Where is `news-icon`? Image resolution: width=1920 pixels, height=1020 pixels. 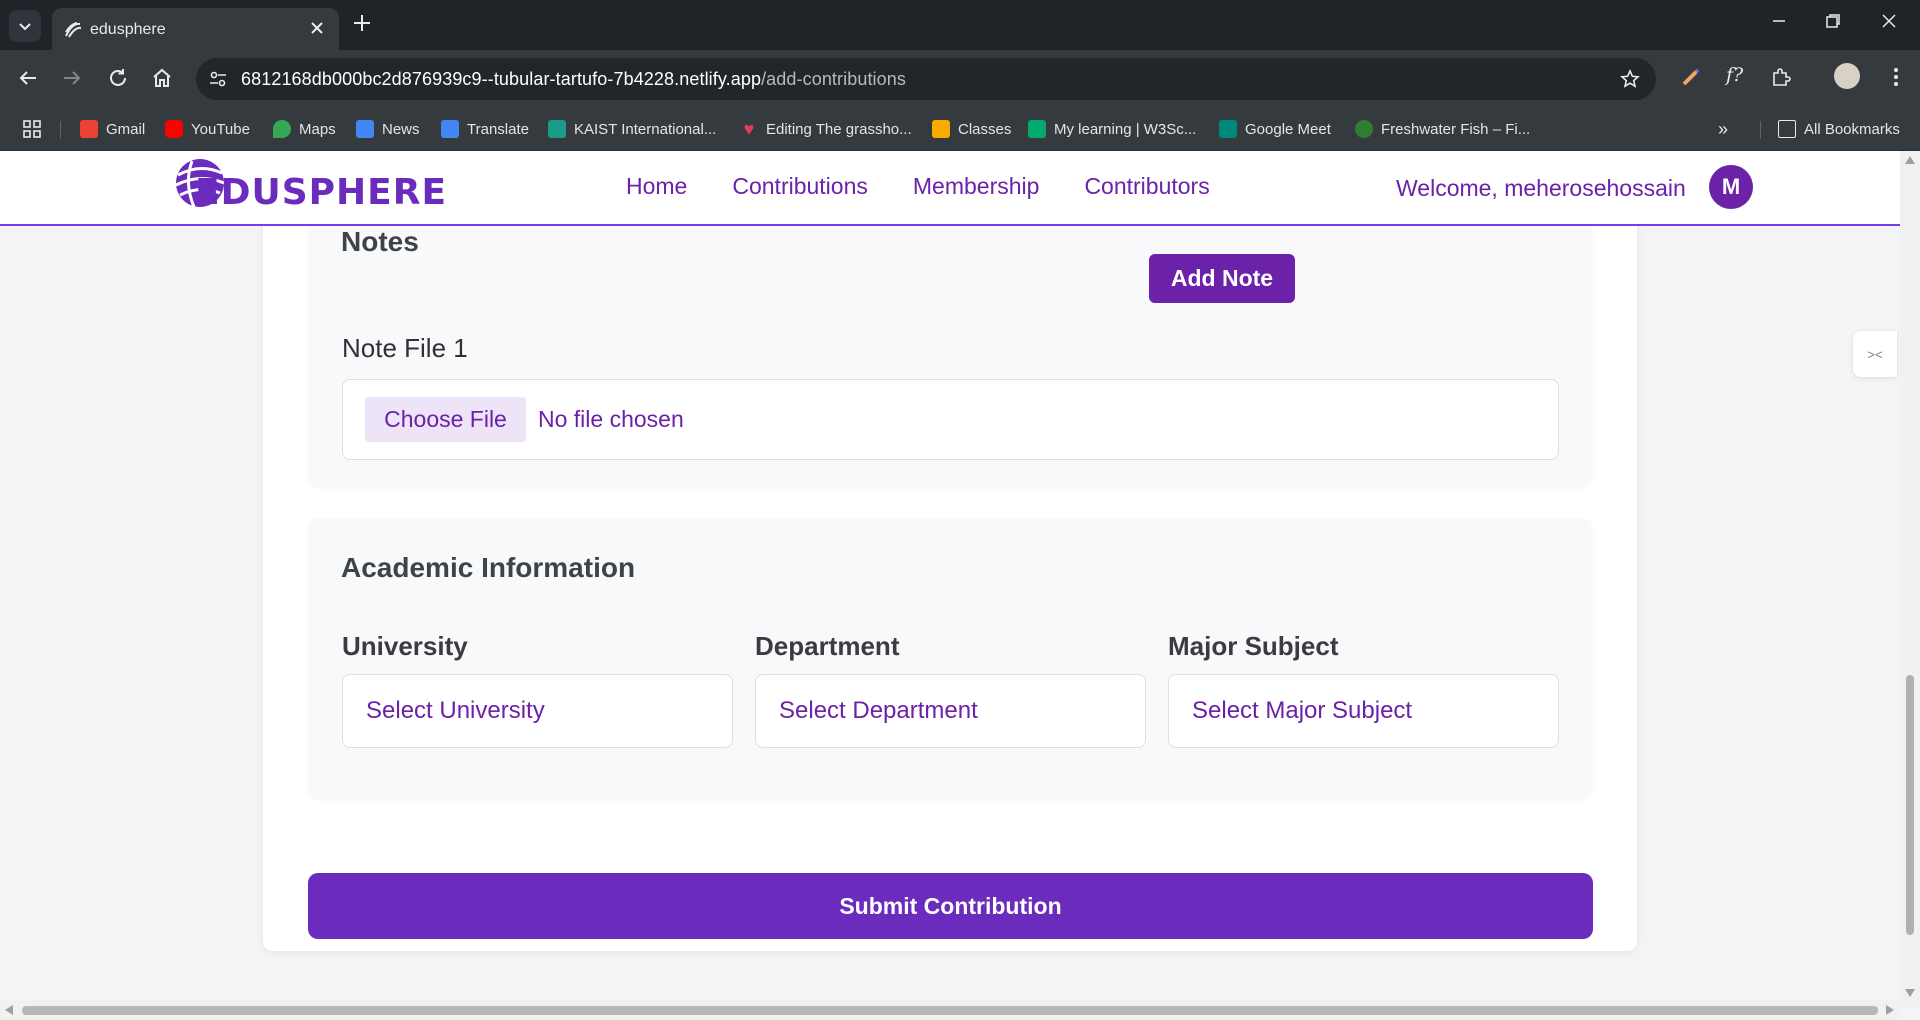 news-icon is located at coordinates (365, 129).